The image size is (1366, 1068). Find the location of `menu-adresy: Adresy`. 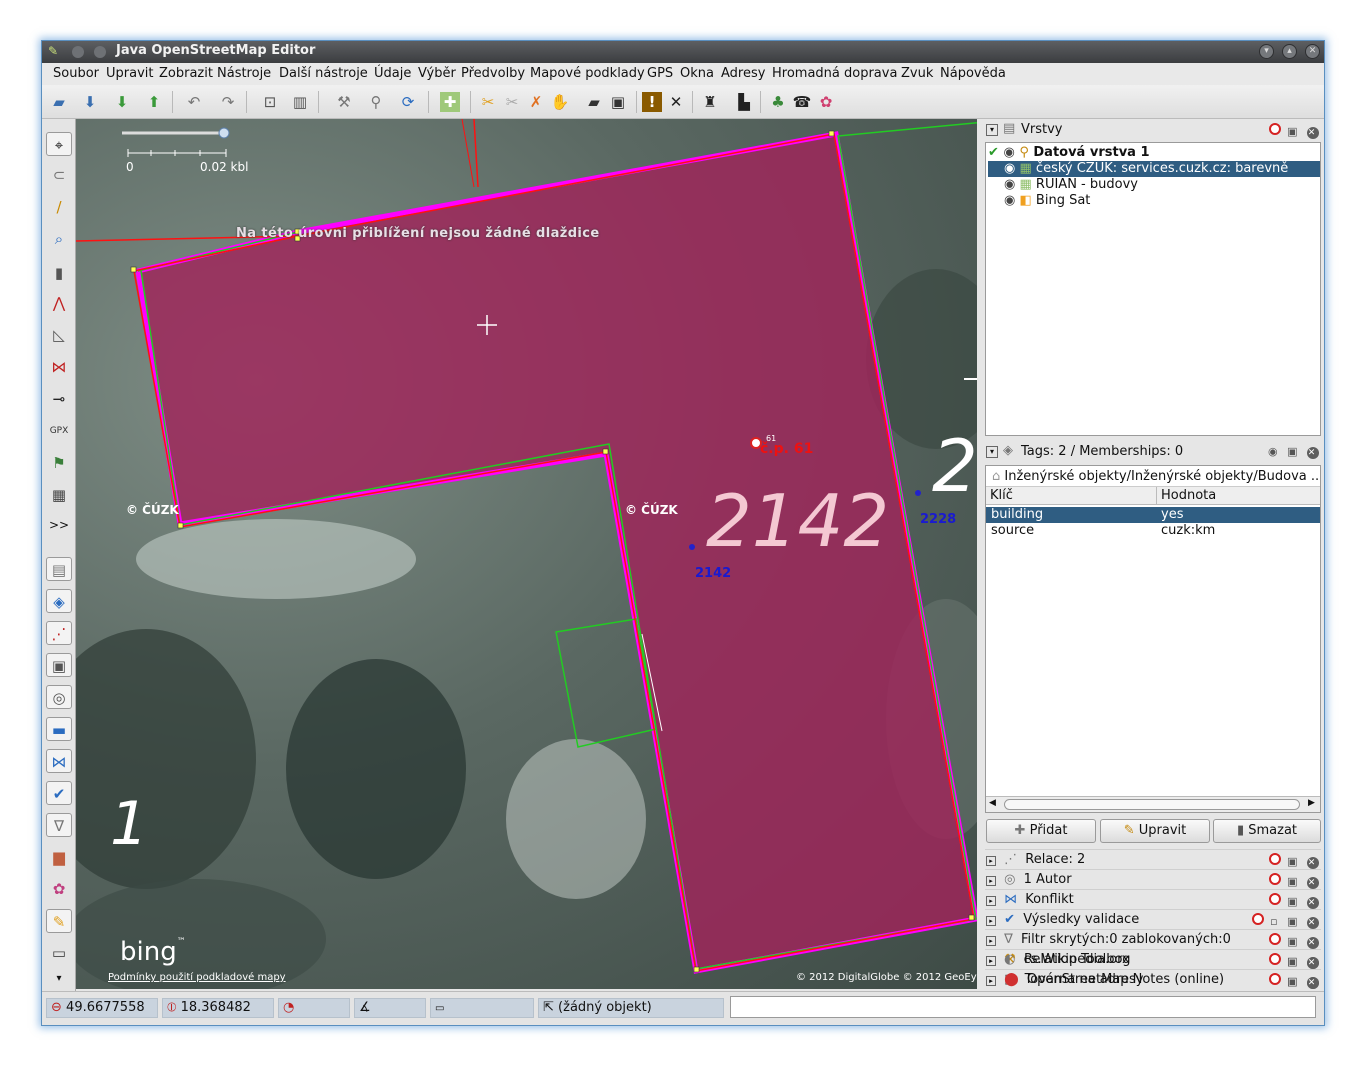

menu-adresy: Adresy is located at coordinates (743, 73).